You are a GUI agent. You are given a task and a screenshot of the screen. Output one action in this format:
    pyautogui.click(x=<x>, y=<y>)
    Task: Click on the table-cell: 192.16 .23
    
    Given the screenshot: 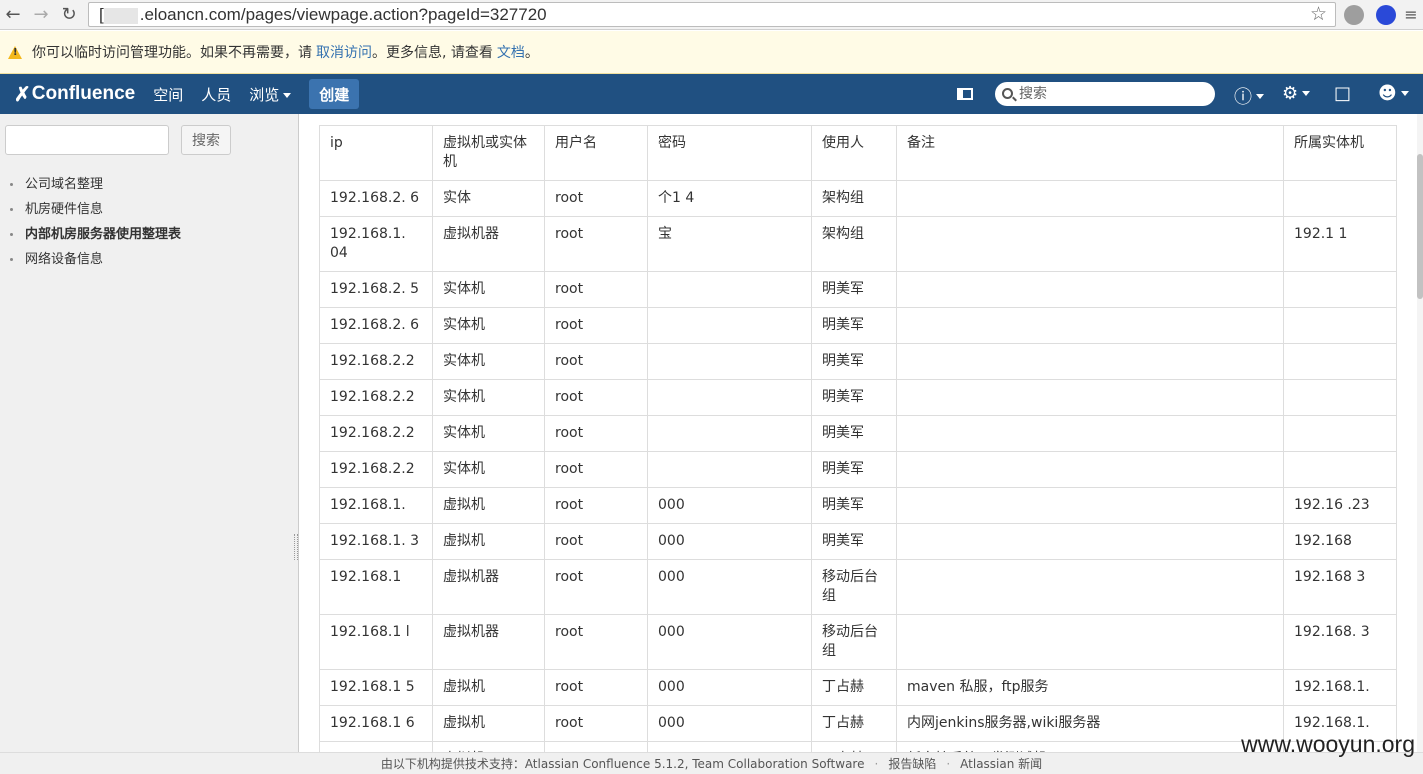 What is the action you would take?
    pyautogui.click(x=1340, y=505)
    